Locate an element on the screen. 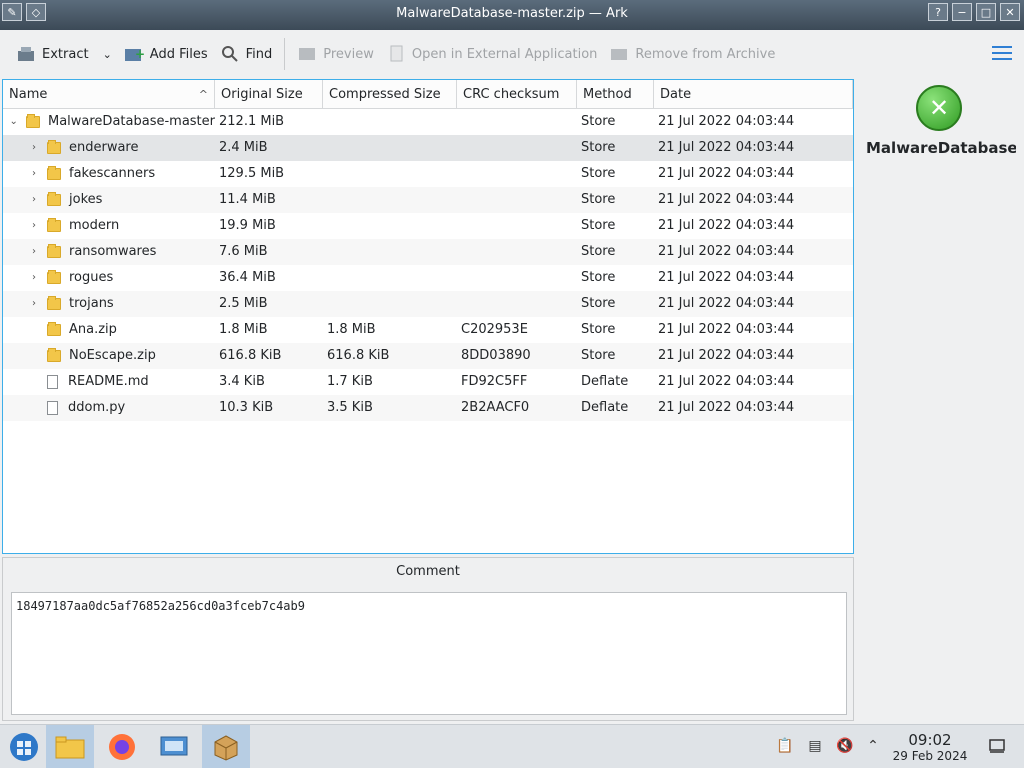 The width and height of the screenshot is (1024, 768). remove-from-archive-button: Remove from Archive is located at coordinates (692, 54).